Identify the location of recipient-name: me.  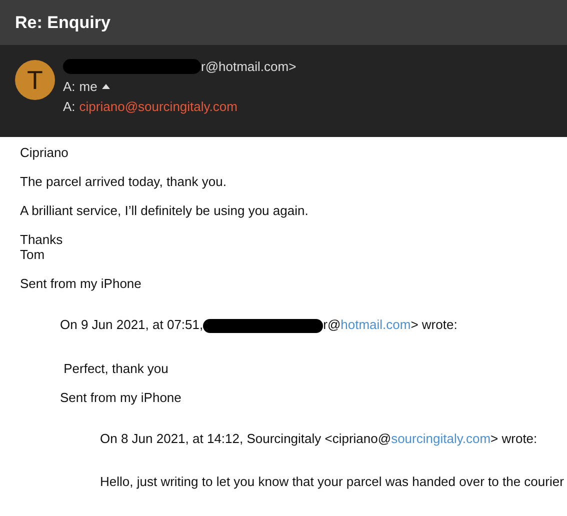
(88, 86).